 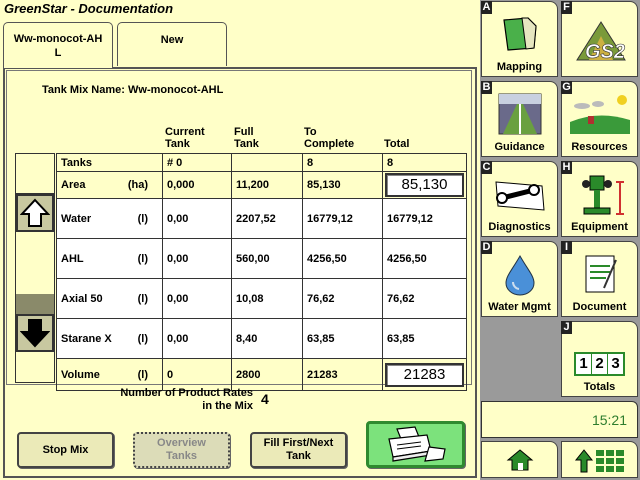 I want to click on fill-first-next-tank-button: Fill First/Next Tank, so click(x=298, y=450).